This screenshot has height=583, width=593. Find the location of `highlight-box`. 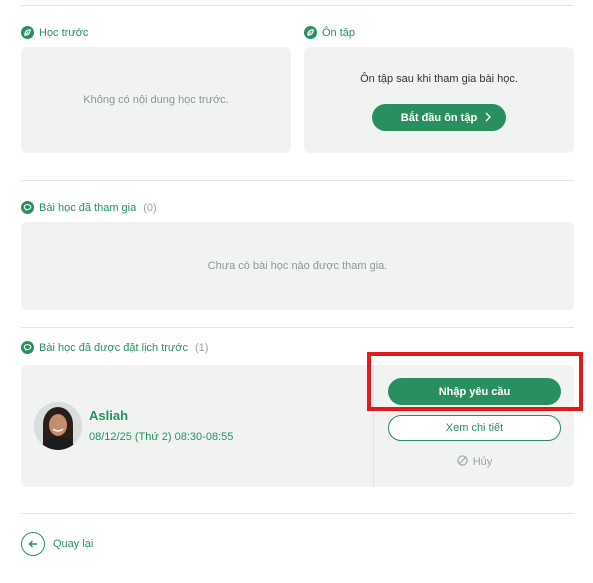

highlight-box is located at coordinates (475, 381).